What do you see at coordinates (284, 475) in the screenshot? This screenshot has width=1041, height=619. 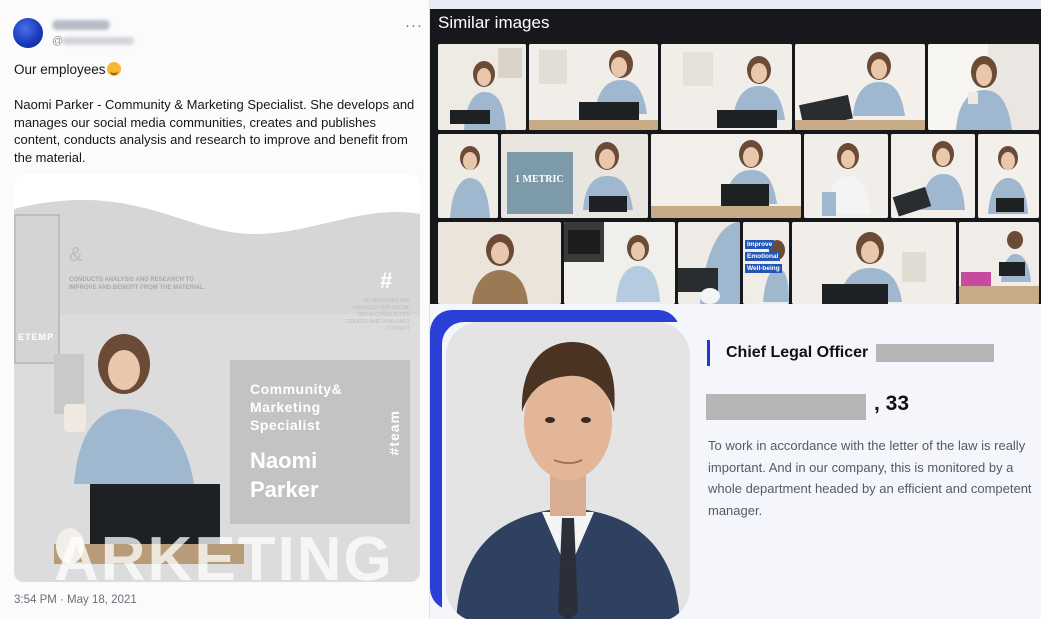 I see `promo-person-name: Naomi Parker` at bounding box center [284, 475].